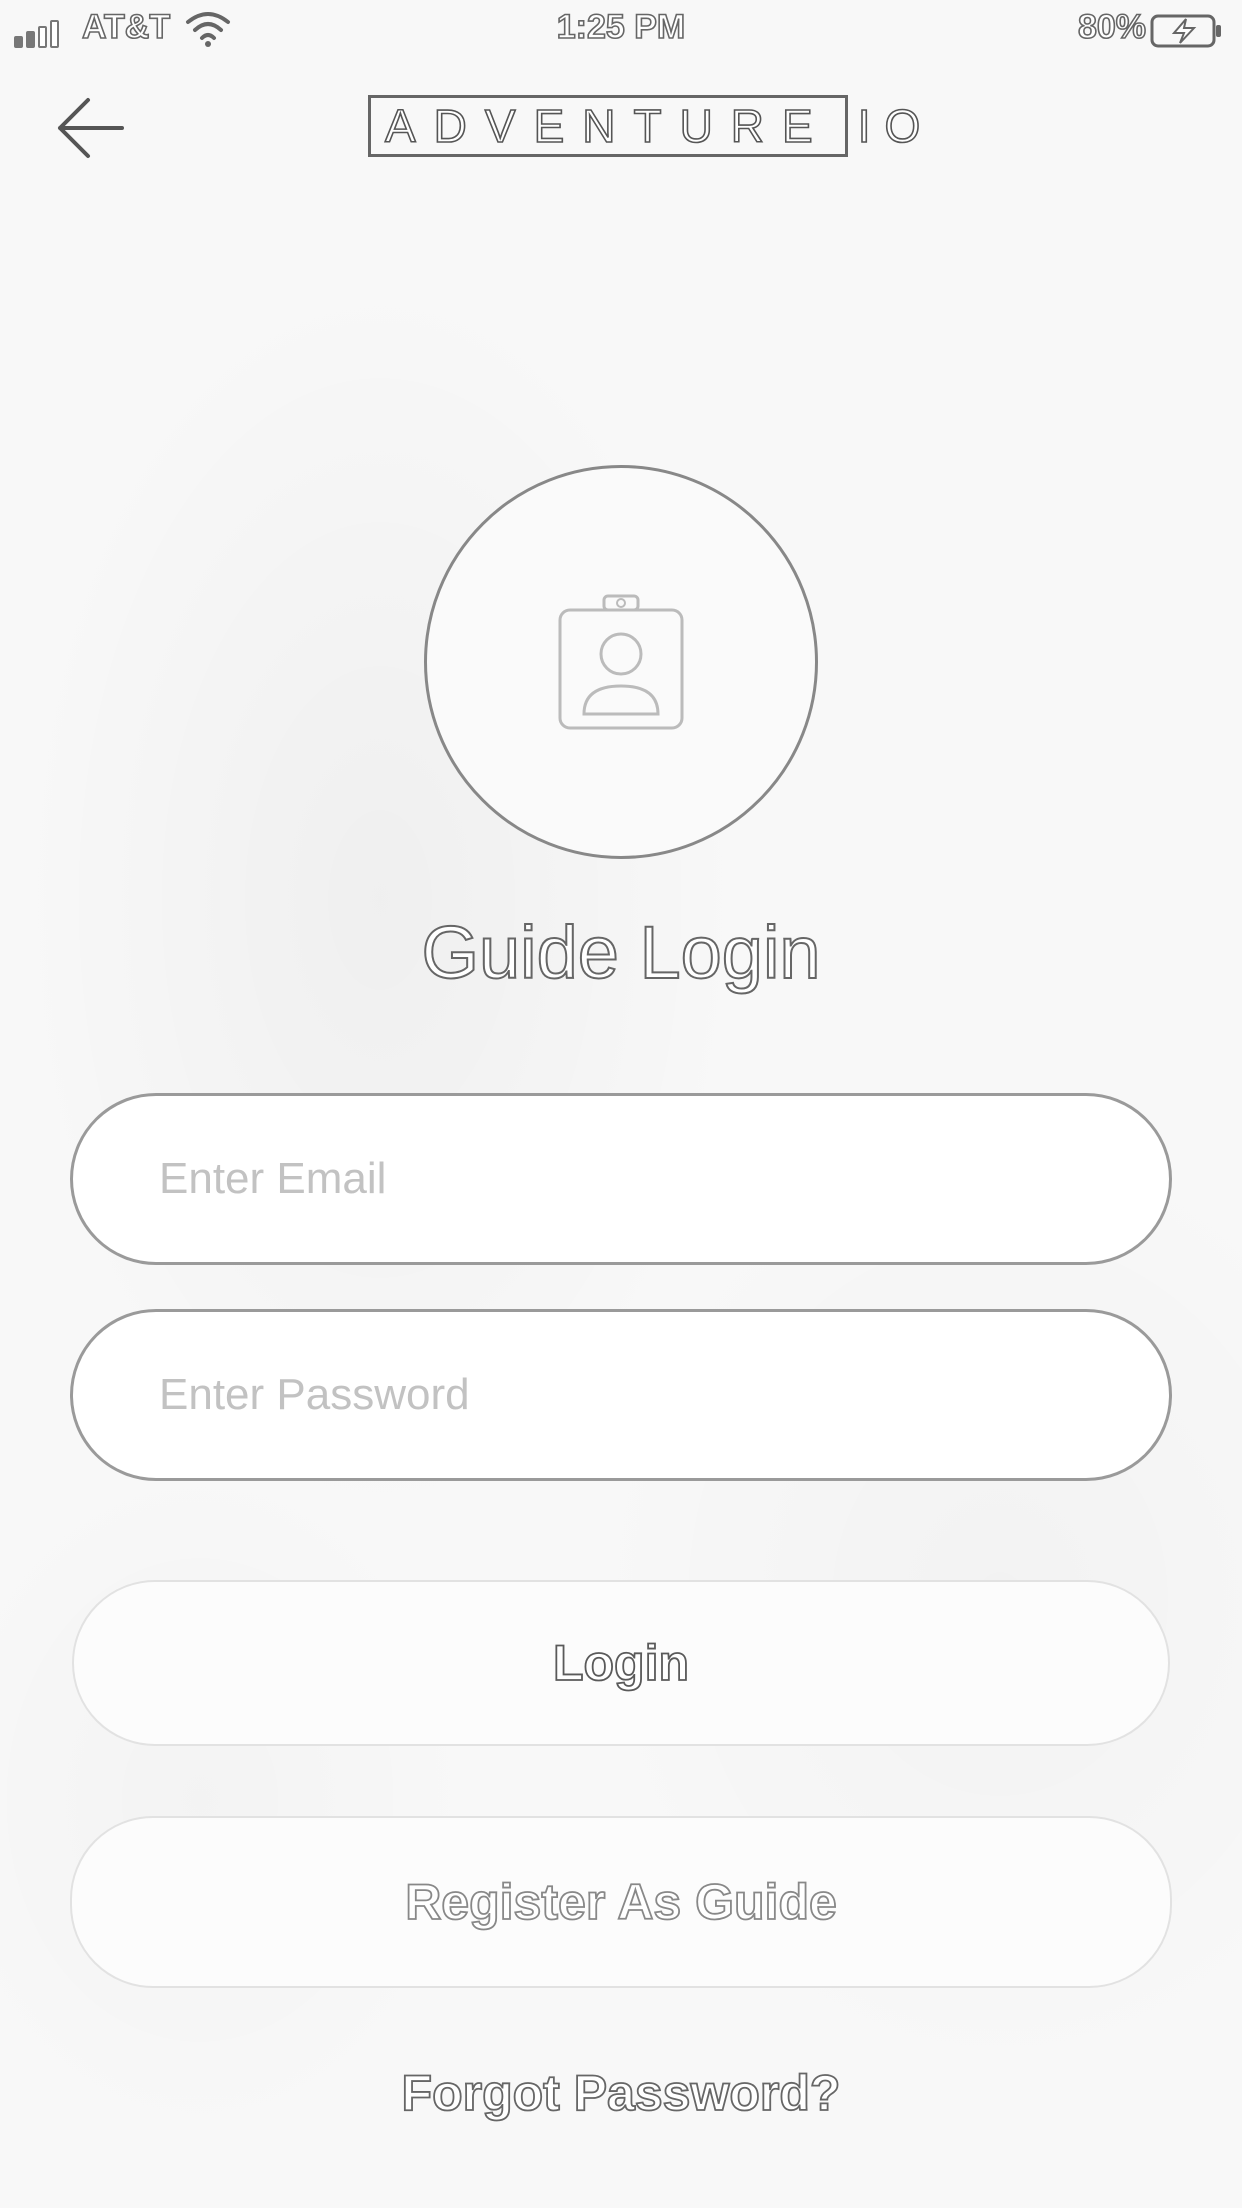 This screenshot has width=1242, height=2208. Describe the element at coordinates (621, 2093) in the screenshot. I see `forgot-password-link: Forgot Password?` at that location.